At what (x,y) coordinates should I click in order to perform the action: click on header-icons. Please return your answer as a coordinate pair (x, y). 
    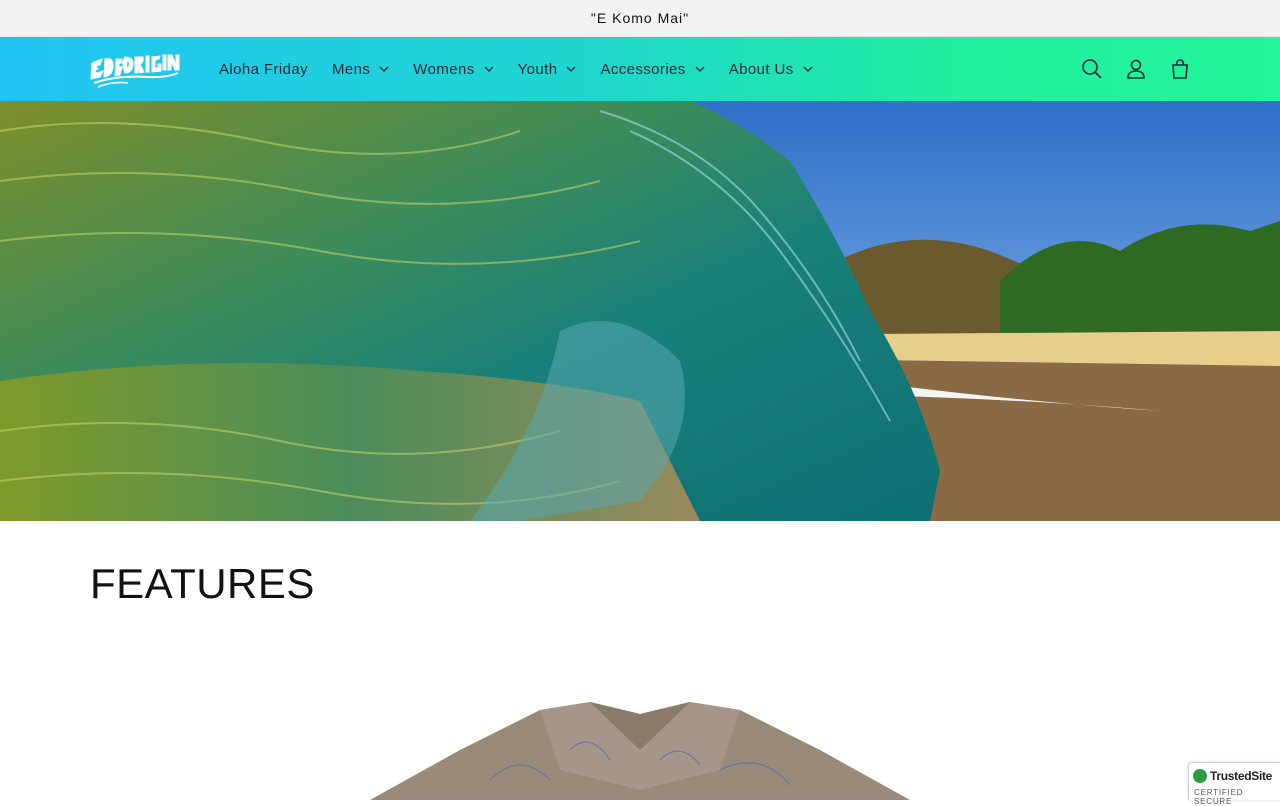
    Looking at the image, I should click on (1136, 69).